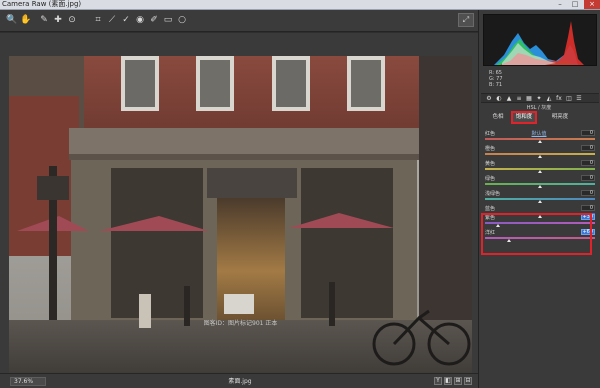 This screenshot has width=600, height=388. What do you see at coordinates (44, 20) in the screenshot?
I see `white-balance-tool-icon: ✎` at bounding box center [44, 20].